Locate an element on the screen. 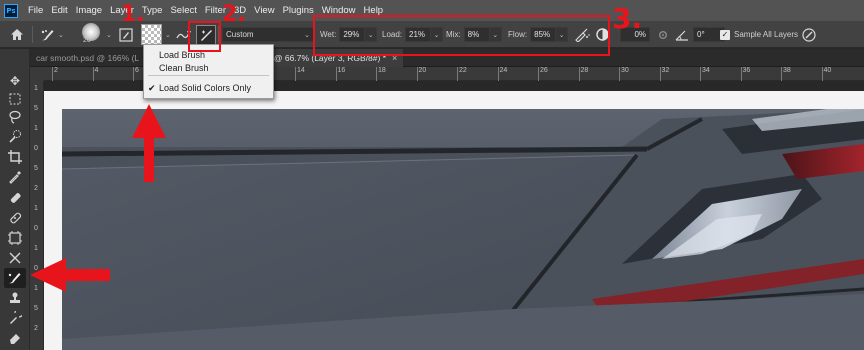  home-button is located at coordinates (17, 34).